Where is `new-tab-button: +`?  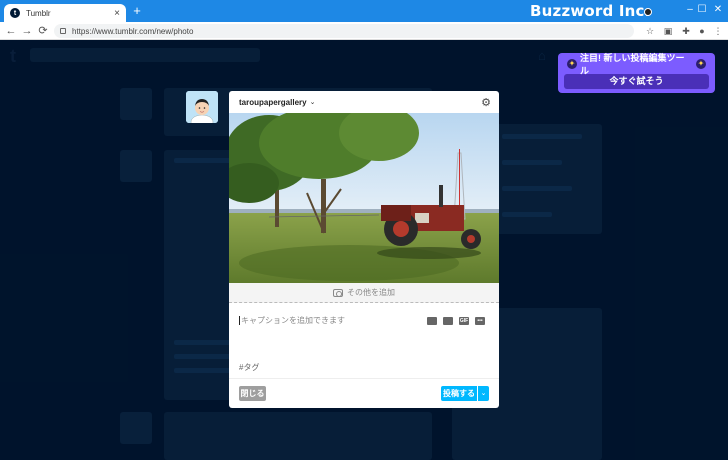 new-tab-button: + is located at coordinates (137, 11).